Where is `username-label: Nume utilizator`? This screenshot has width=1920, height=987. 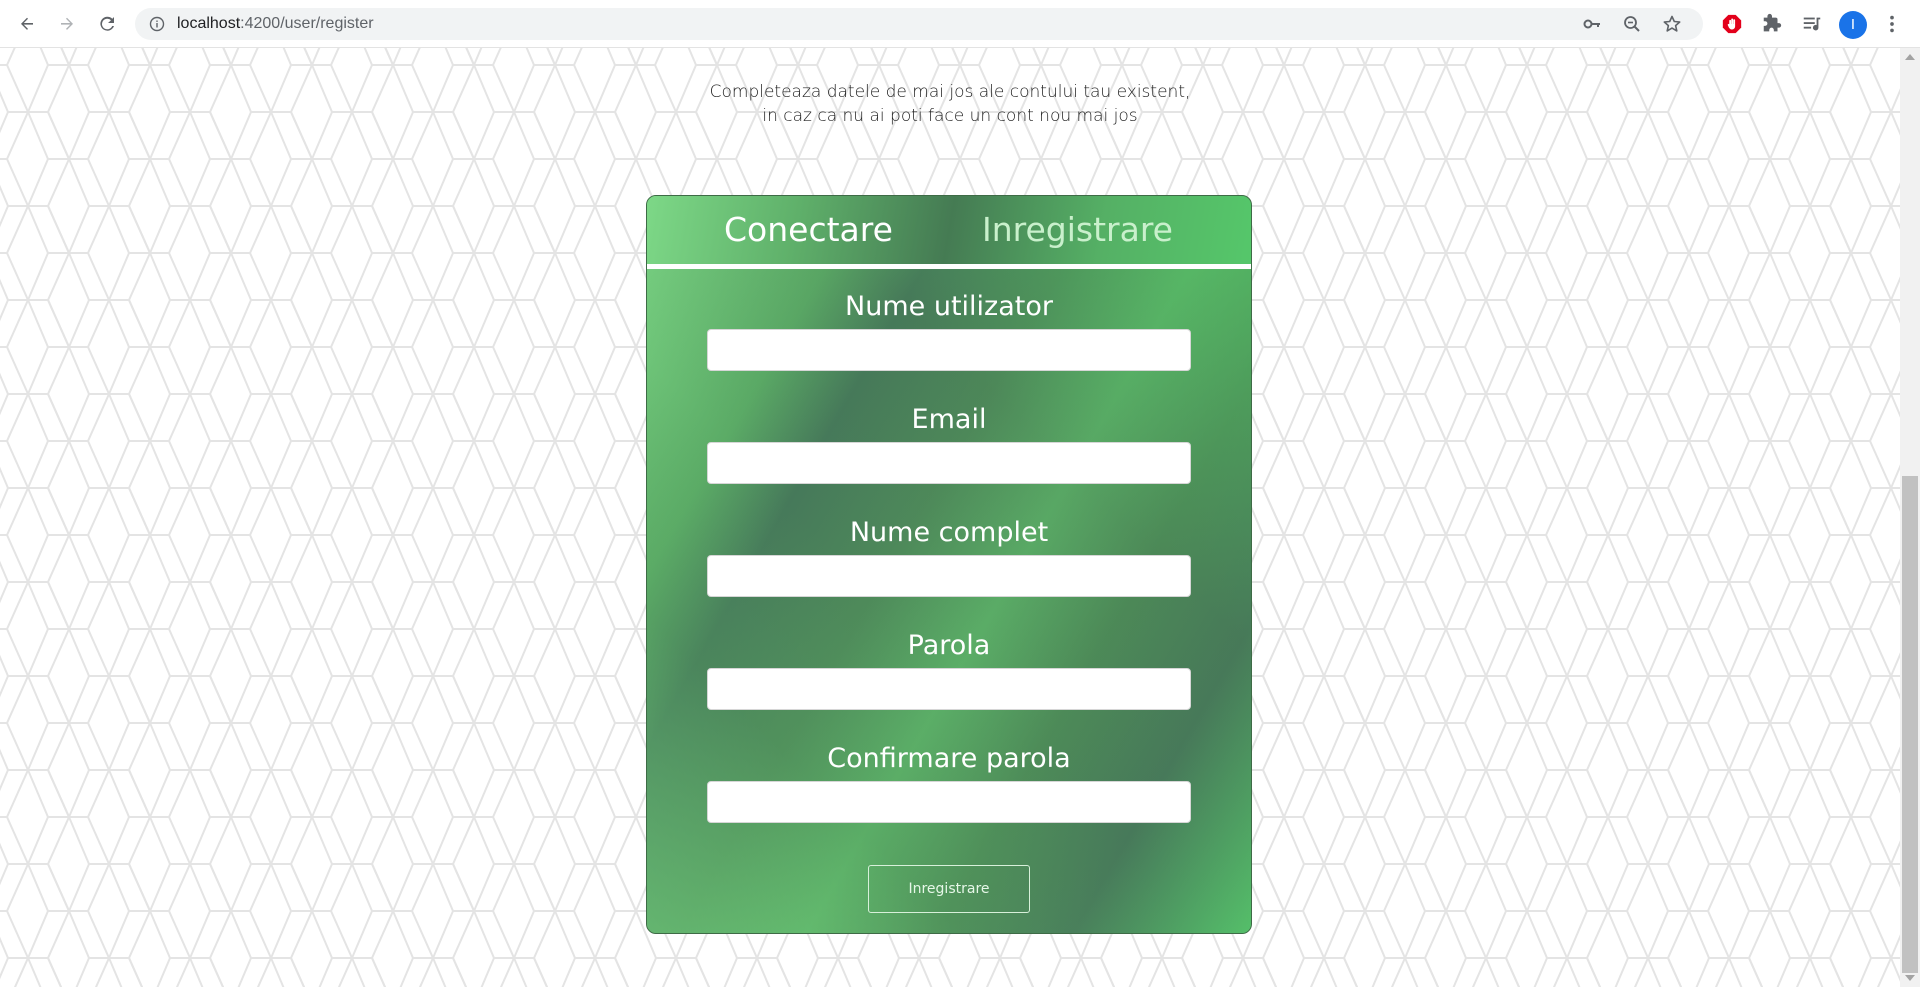 username-label: Nume utilizator is located at coordinates (949, 306).